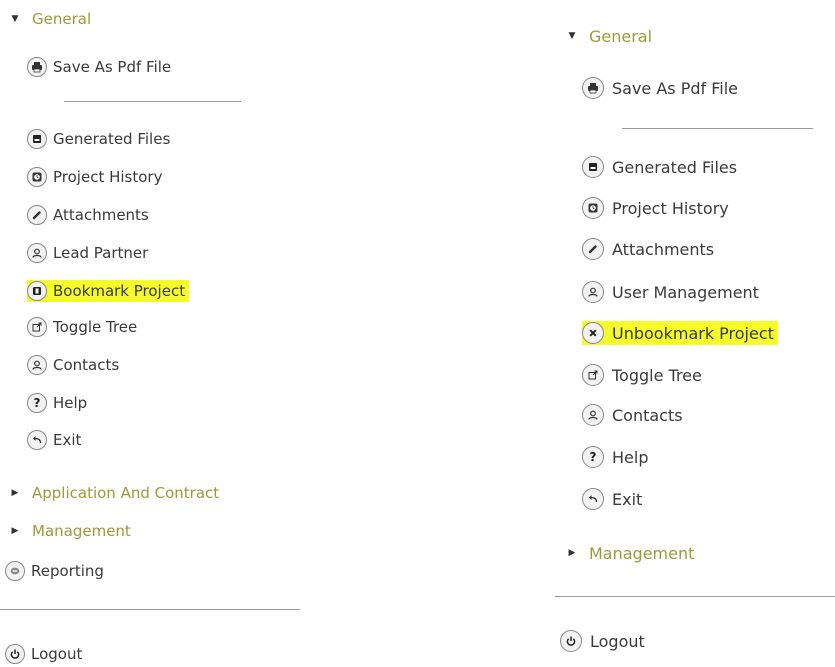  I want to click on highlight-marker: Bookmark Project, so click(108, 291).